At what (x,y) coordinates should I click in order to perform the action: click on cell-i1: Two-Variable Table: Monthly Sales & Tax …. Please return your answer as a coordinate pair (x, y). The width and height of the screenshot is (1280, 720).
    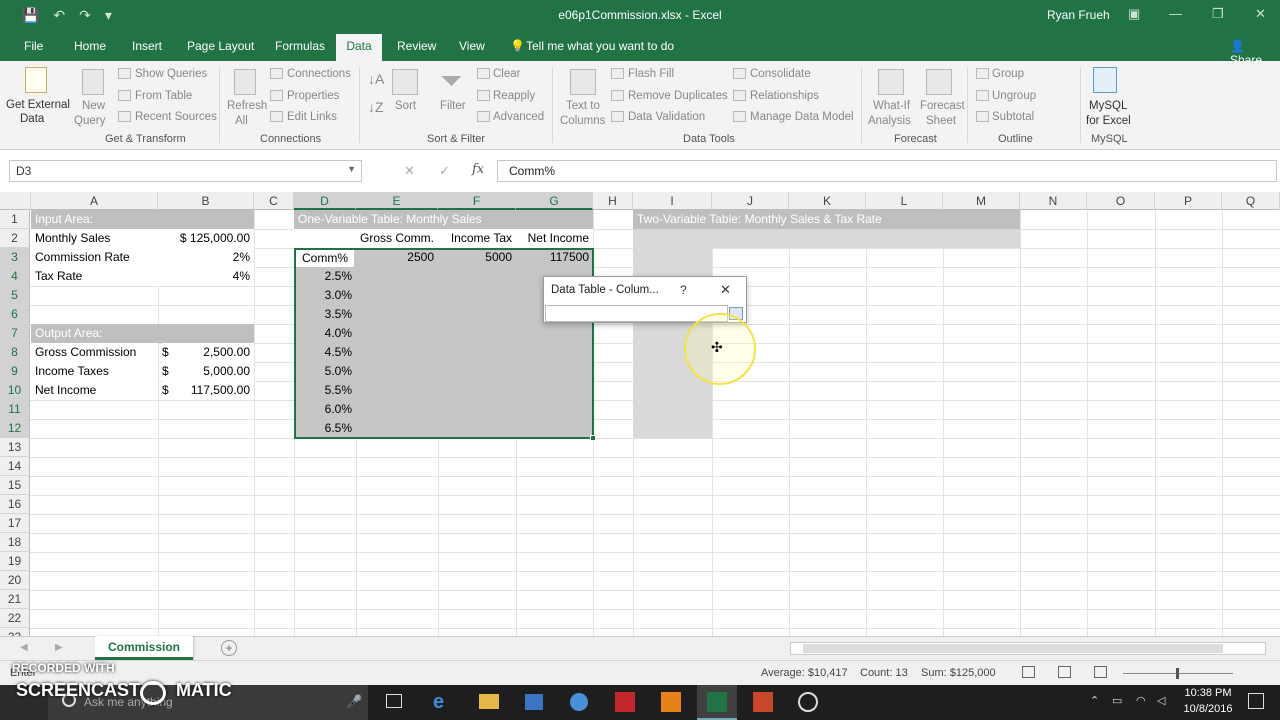
    Looking at the image, I should click on (826, 219).